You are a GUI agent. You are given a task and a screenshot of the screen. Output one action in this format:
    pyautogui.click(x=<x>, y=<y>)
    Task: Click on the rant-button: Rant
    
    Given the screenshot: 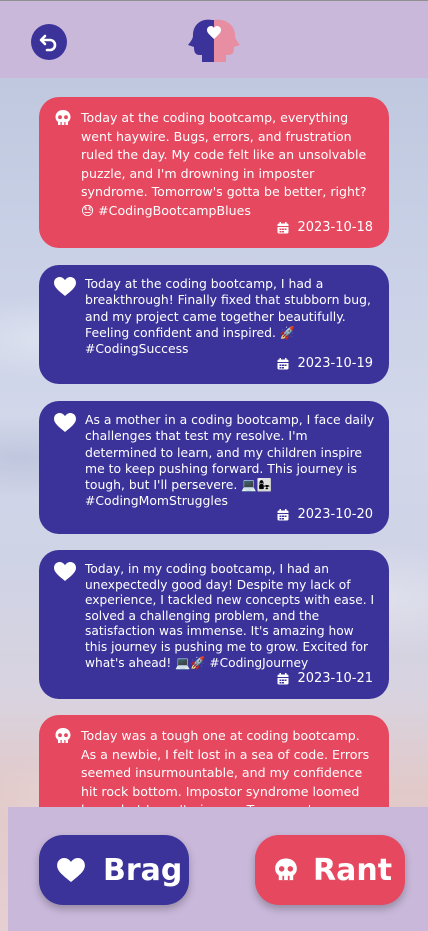 What is the action you would take?
    pyautogui.click(x=330, y=870)
    